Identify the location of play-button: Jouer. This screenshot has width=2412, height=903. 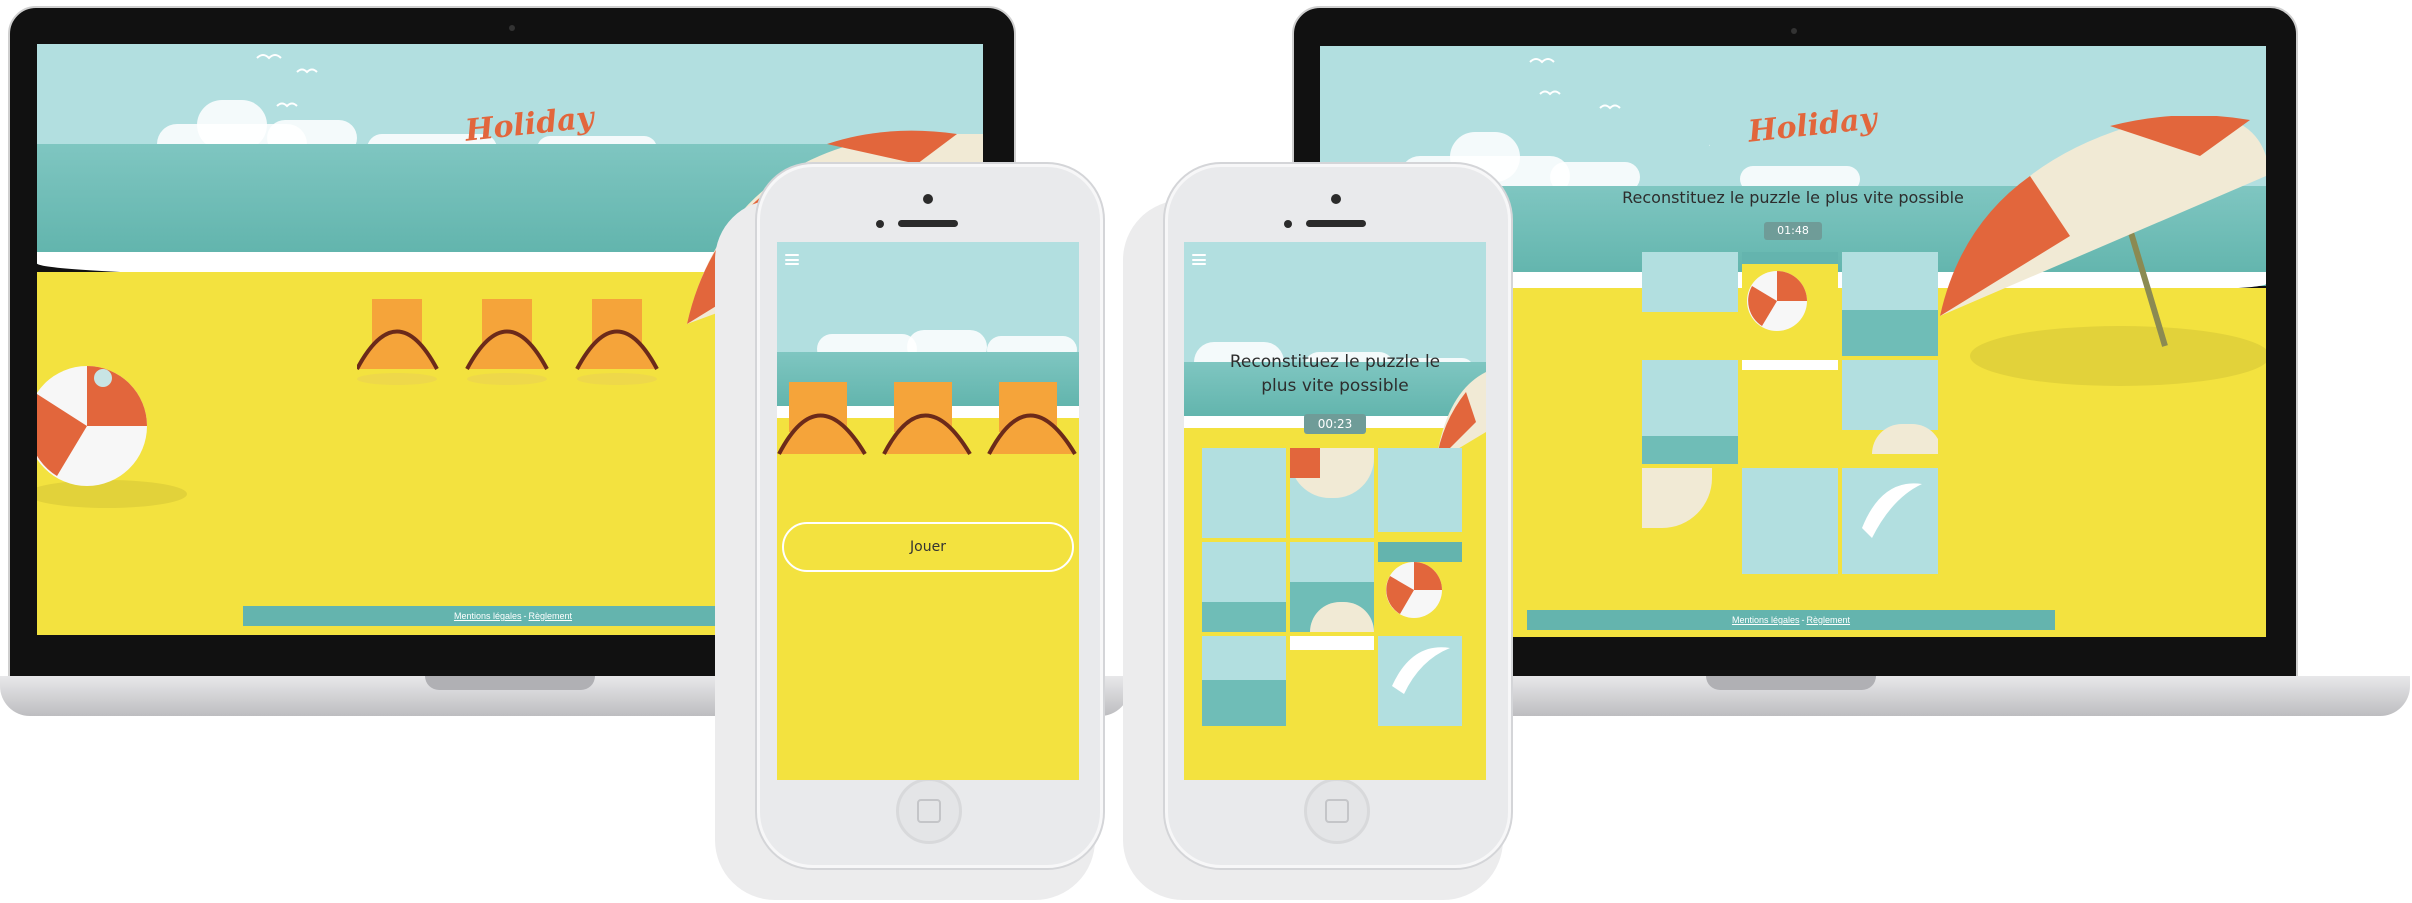
(928, 547).